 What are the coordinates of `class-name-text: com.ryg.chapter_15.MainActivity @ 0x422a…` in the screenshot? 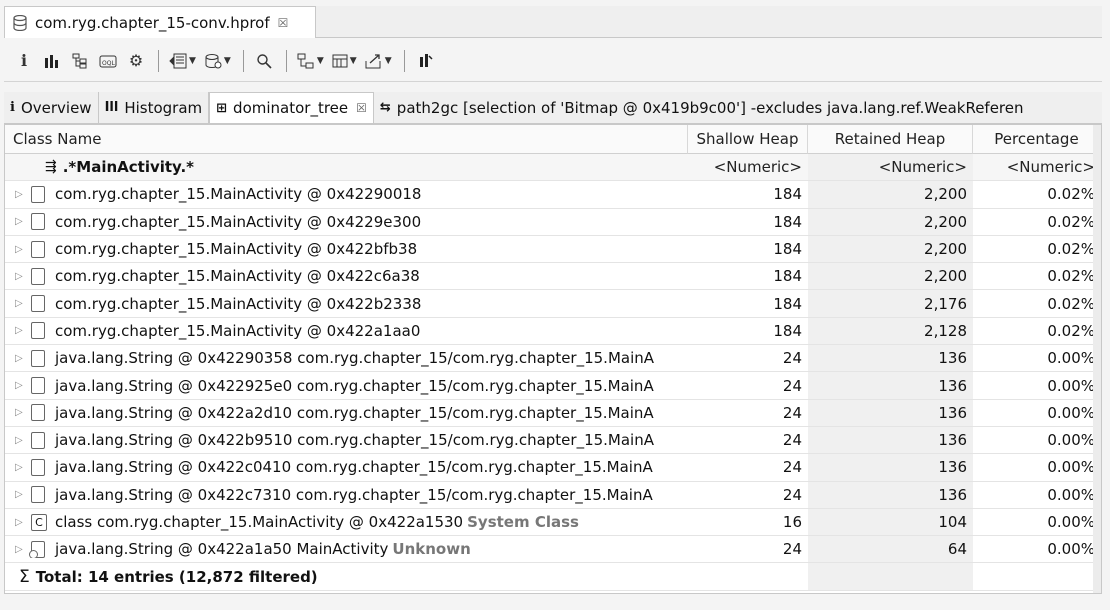 It's located at (238, 330).